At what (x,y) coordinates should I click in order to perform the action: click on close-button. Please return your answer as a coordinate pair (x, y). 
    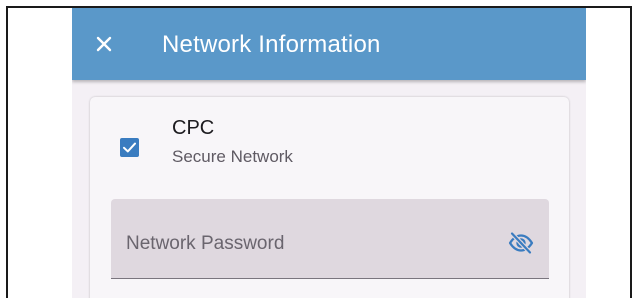
    Looking at the image, I should click on (104, 44).